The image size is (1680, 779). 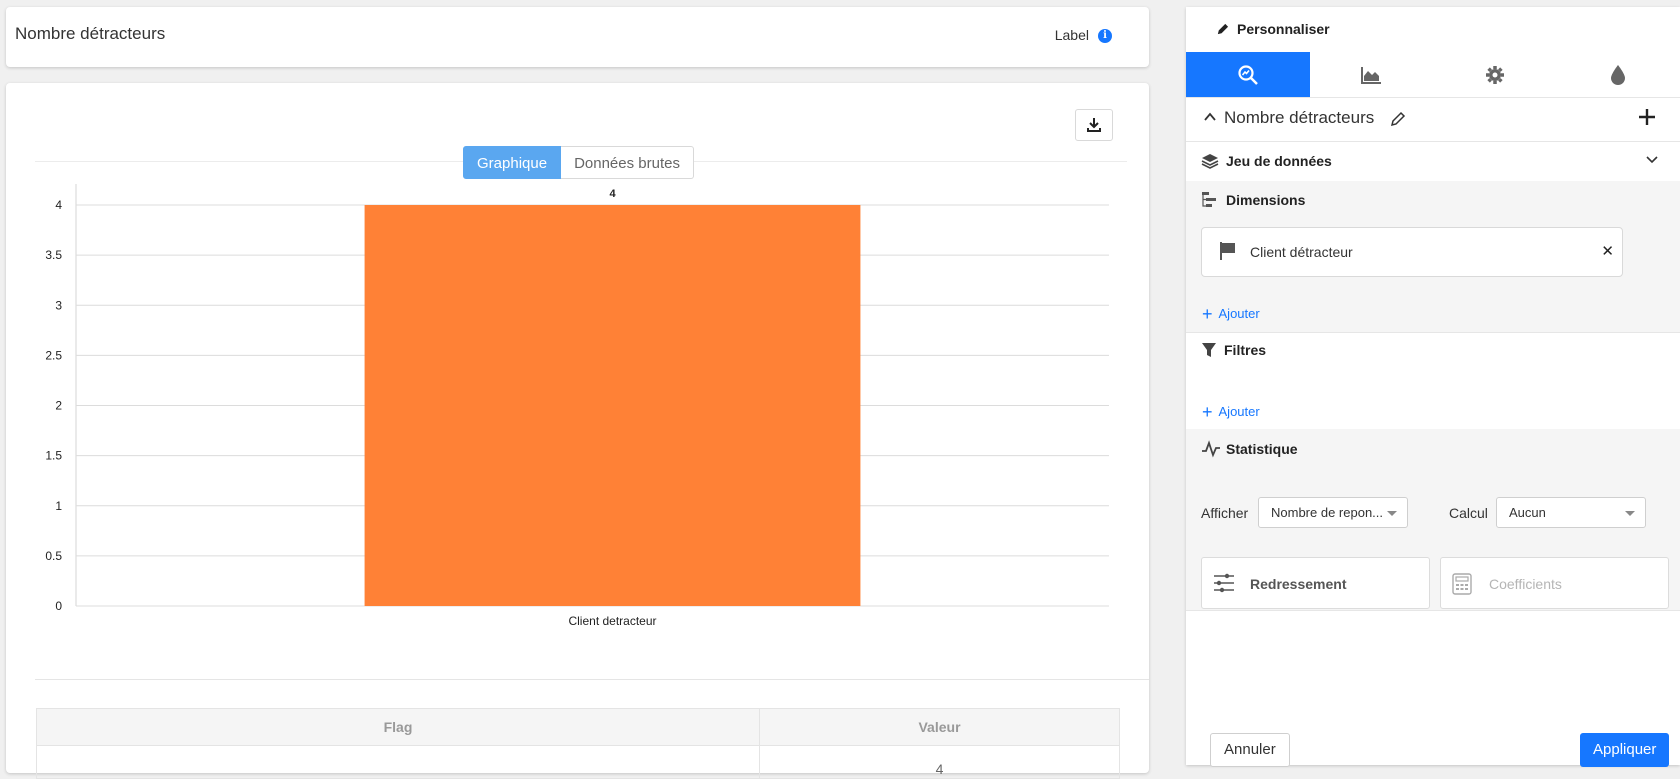 I want to click on tab-analysis, so click(x=1248, y=74).